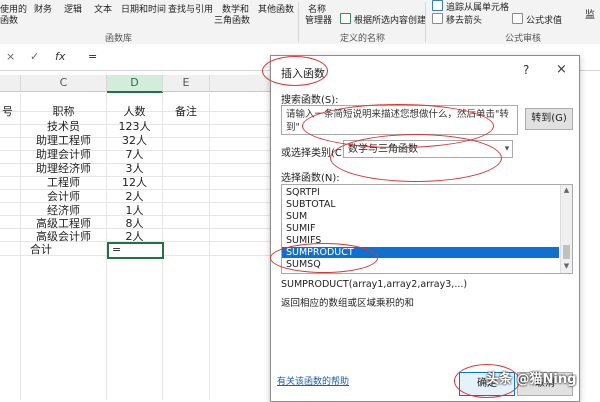 This screenshot has width=600, height=402. I want to click on count-cell: 8人, so click(134, 223).